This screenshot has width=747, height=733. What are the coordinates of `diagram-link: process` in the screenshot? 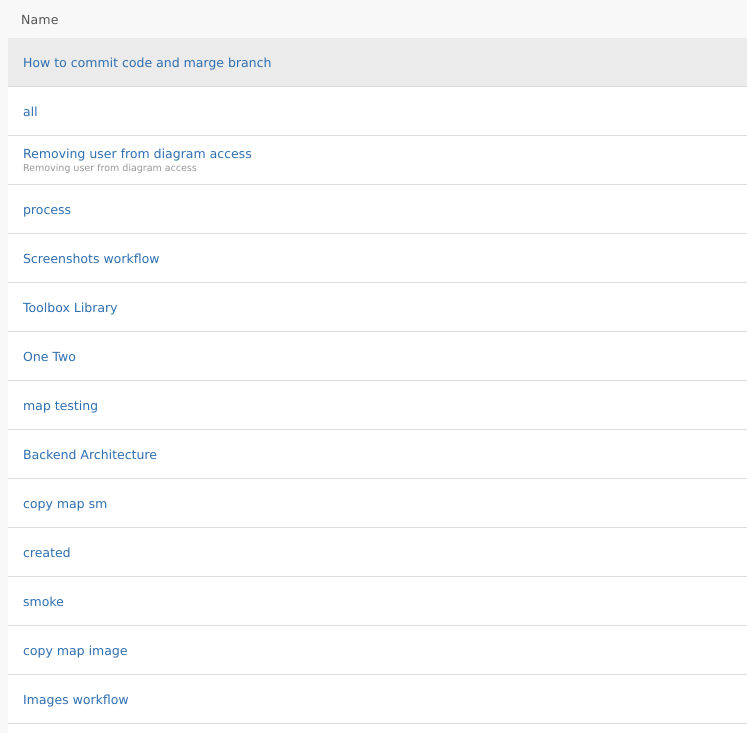 It's located at (47, 209).